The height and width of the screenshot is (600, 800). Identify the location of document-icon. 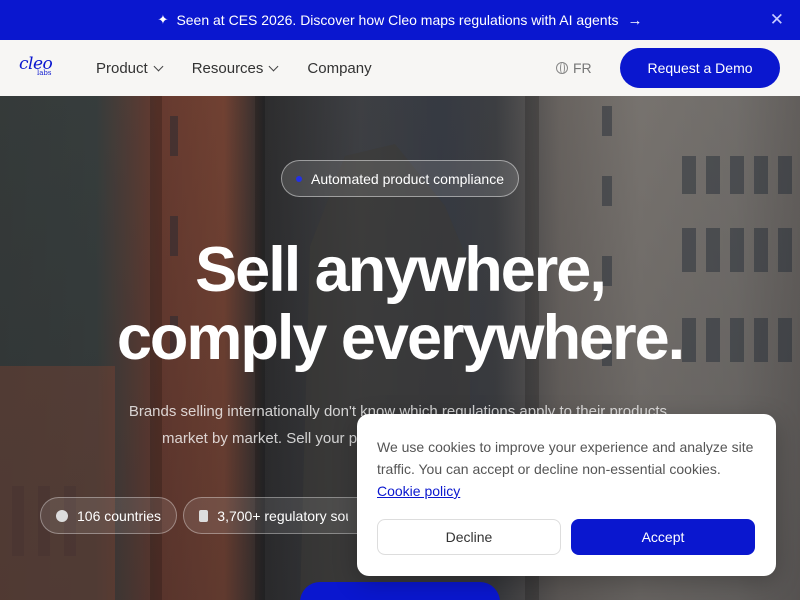
(204, 515).